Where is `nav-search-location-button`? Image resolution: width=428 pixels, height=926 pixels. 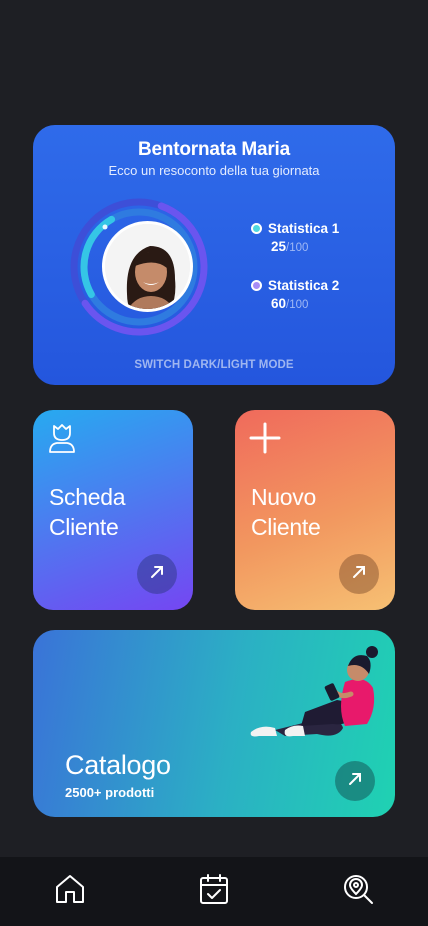
nav-search-location-button is located at coordinates (358, 891).